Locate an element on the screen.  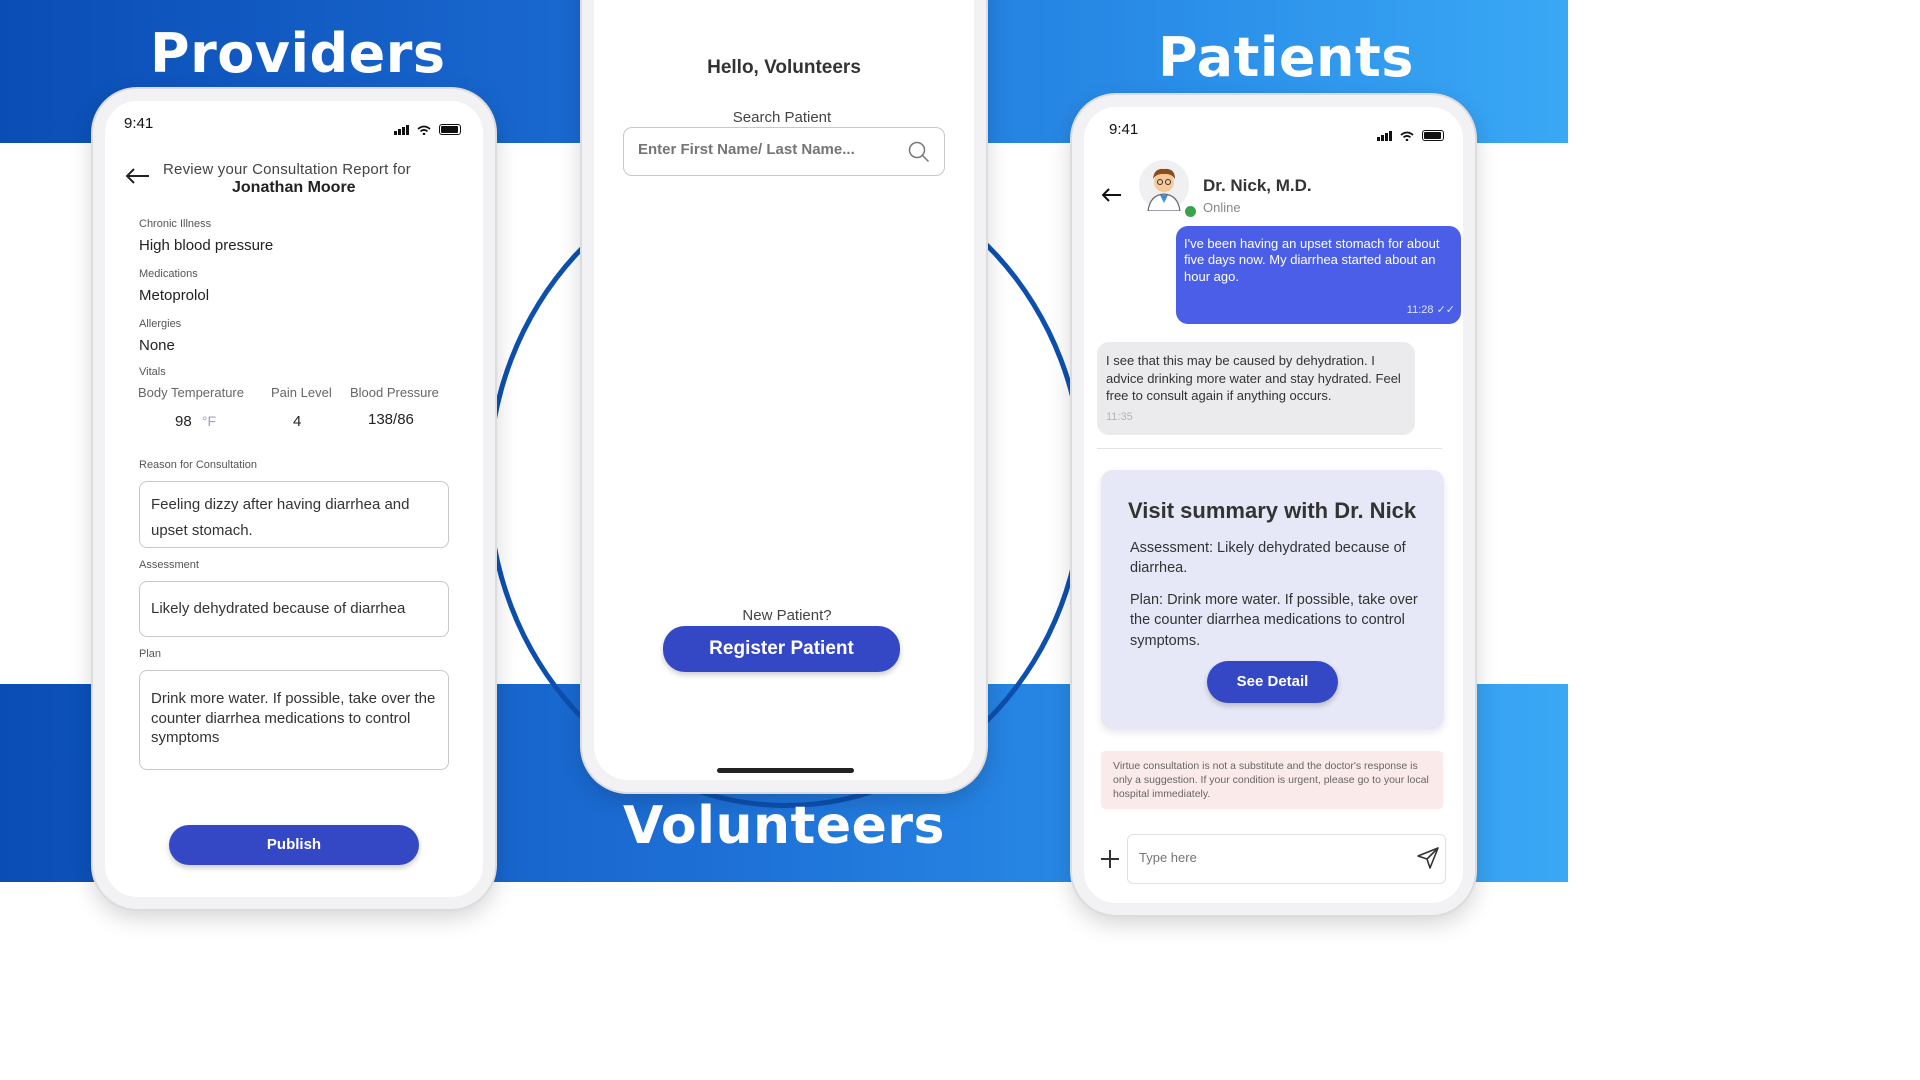
search-box is located at coordinates (784, 151).